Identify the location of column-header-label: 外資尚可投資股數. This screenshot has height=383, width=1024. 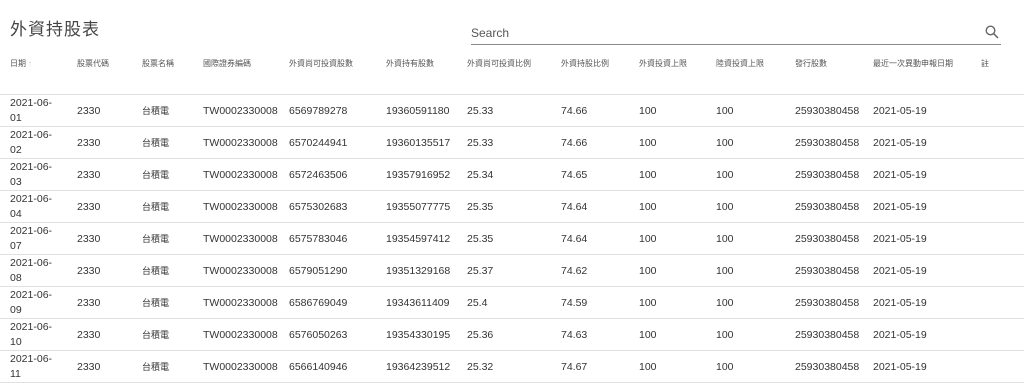
(321, 63).